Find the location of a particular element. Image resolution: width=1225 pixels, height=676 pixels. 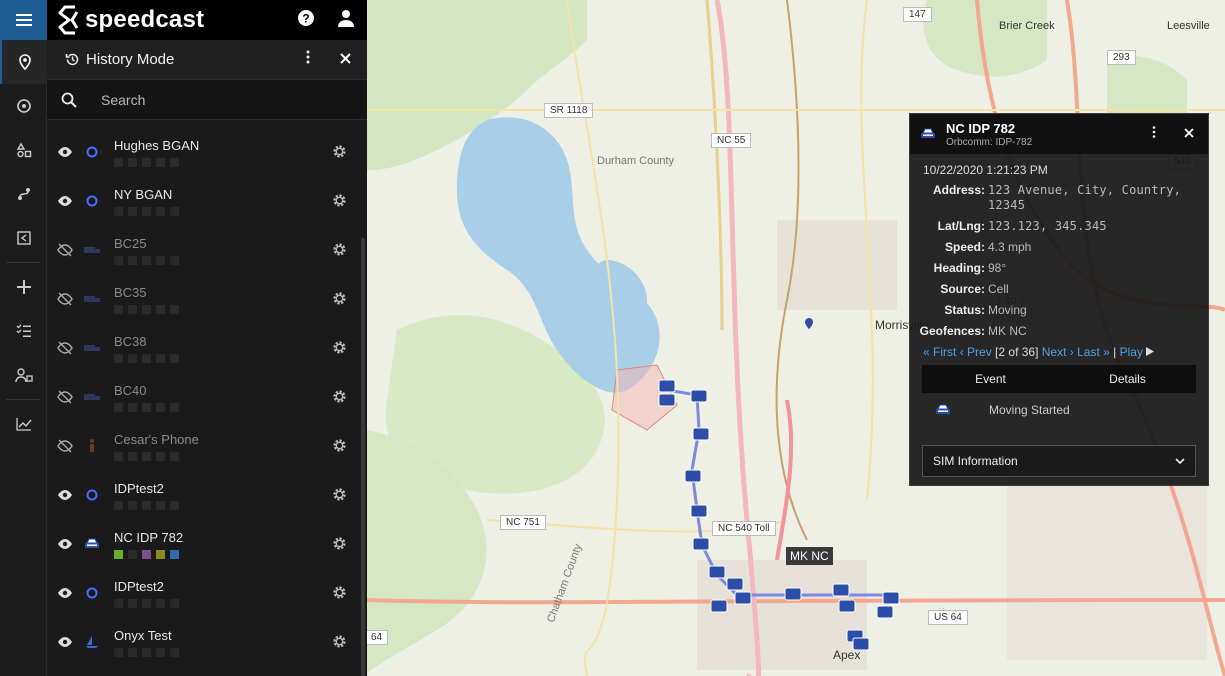

popup-more-button is located at coordinates (1154, 134).